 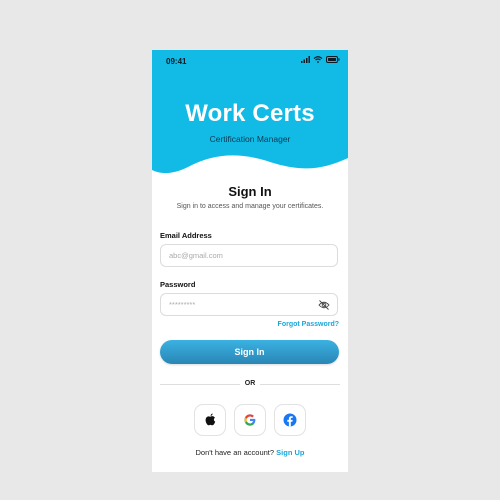 I want to click on password-label: Password, so click(x=178, y=284).